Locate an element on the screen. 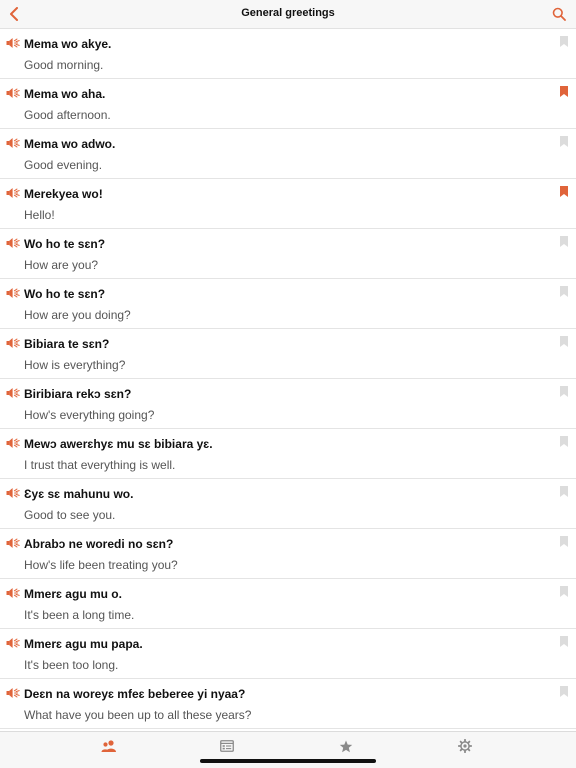 This screenshot has height=768, width=576. search-button is located at coordinates (559, 14).